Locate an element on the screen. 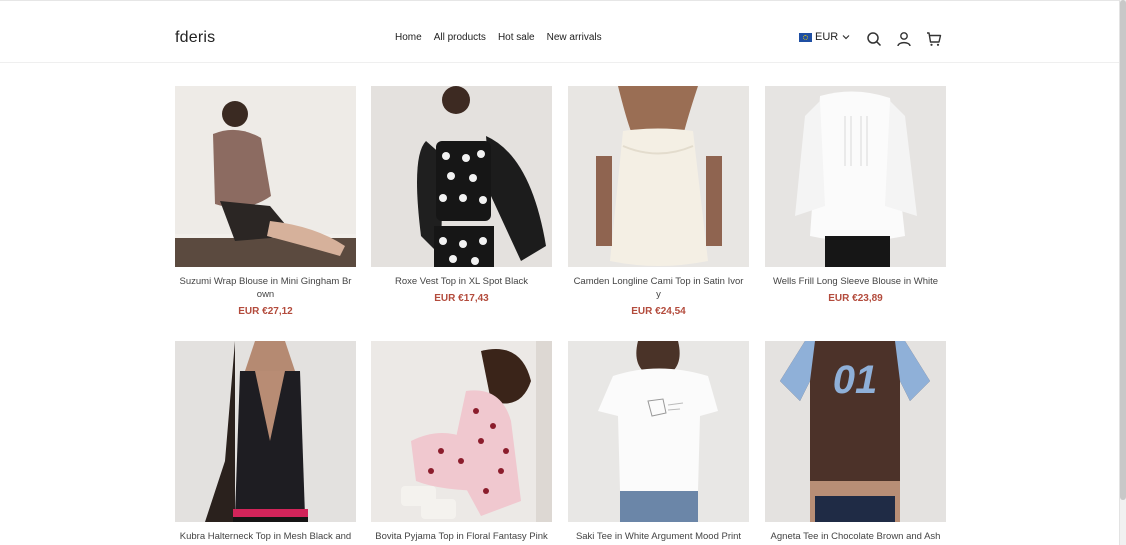 This screenshot has height=545, width=1126. search-icon is located at coordinates (874, 39).